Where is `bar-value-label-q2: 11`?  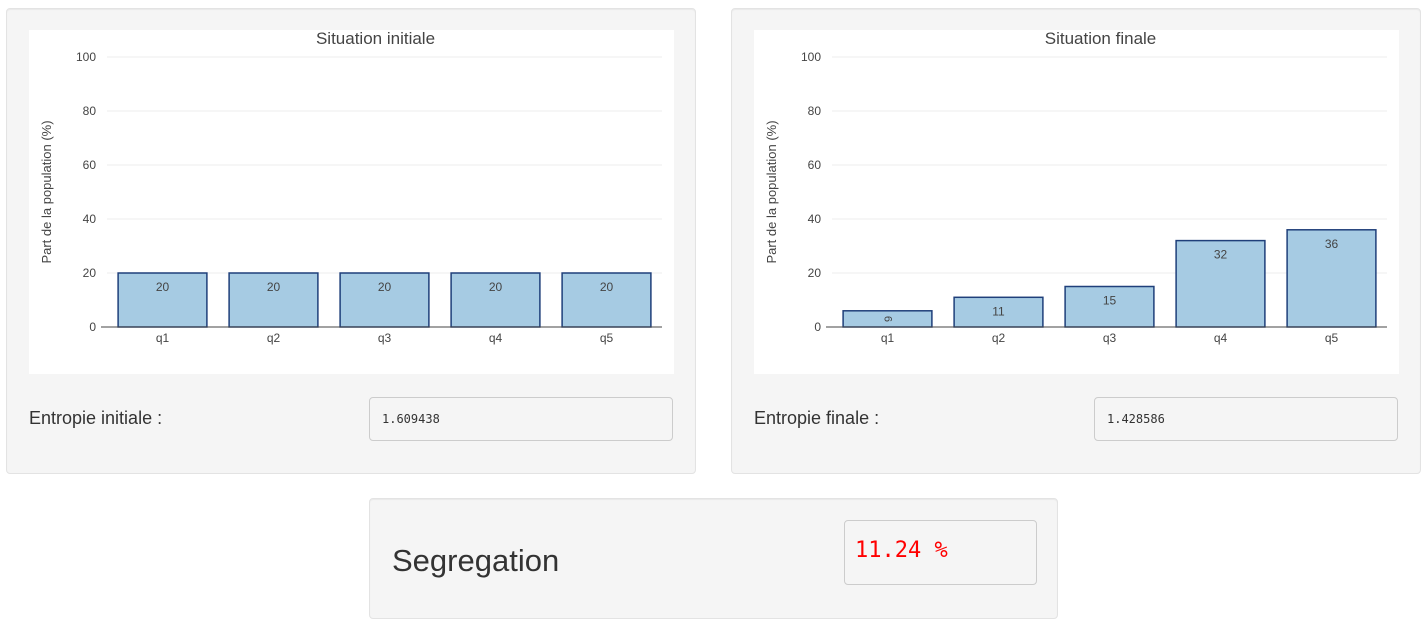
bar-value-label-q2: 11 is located at coordinates (998, 311).